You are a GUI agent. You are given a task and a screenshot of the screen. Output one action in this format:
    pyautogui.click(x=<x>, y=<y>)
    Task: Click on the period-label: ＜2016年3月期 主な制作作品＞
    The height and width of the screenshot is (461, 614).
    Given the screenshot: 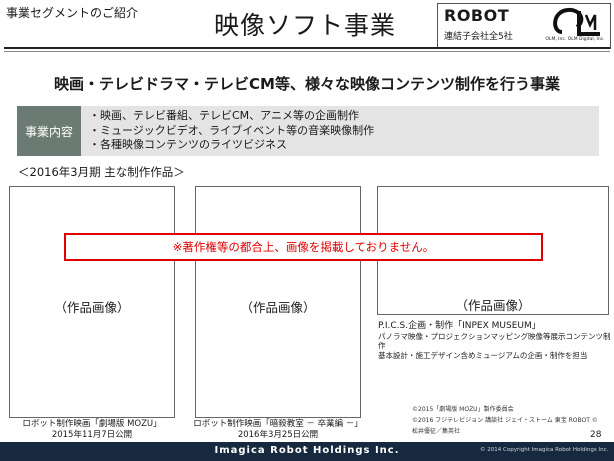 What is the action you would take?
    pyautogui.click(x=101, y=172)
    